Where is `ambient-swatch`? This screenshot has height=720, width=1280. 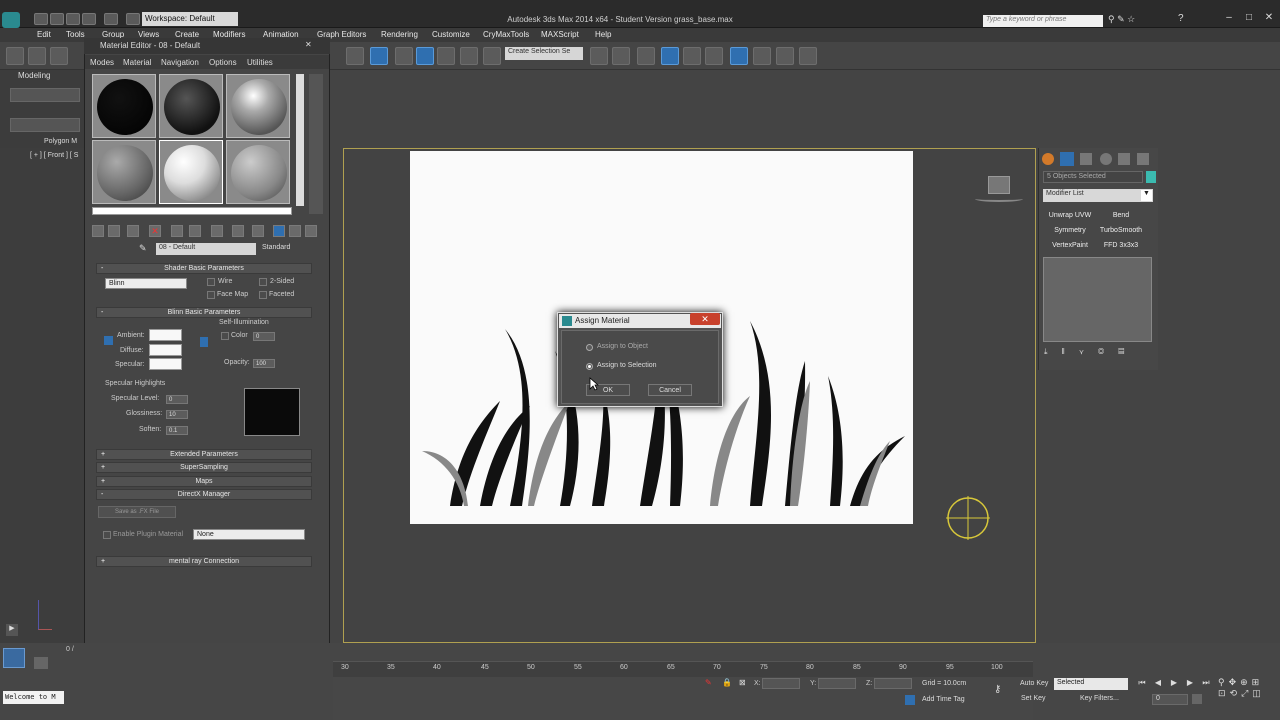 ambient-swatch is located at coordinates (165, 335).